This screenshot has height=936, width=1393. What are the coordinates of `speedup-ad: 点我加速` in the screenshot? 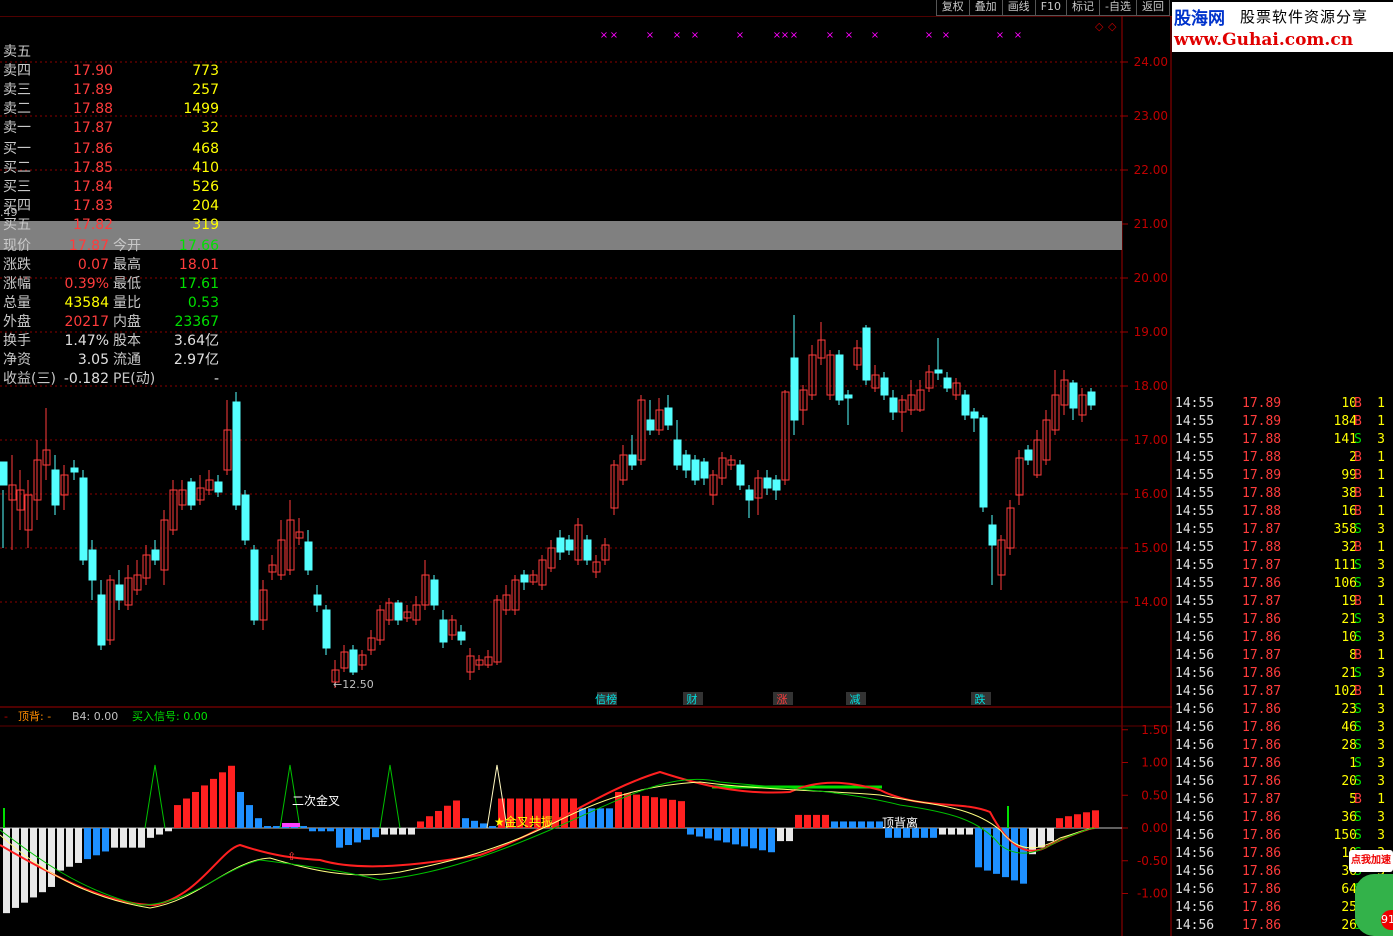 It's located at (1371, 861).